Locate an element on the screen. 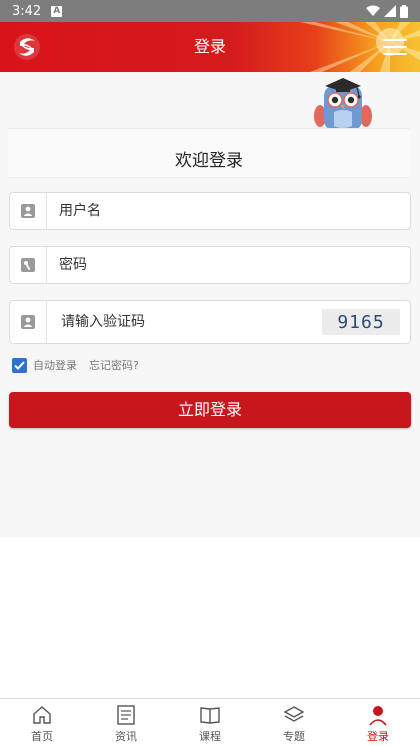 Image resolution: width=420 pixels, height=746 pixels. captcha-field: 9165 is located at coordinates (210, 322).